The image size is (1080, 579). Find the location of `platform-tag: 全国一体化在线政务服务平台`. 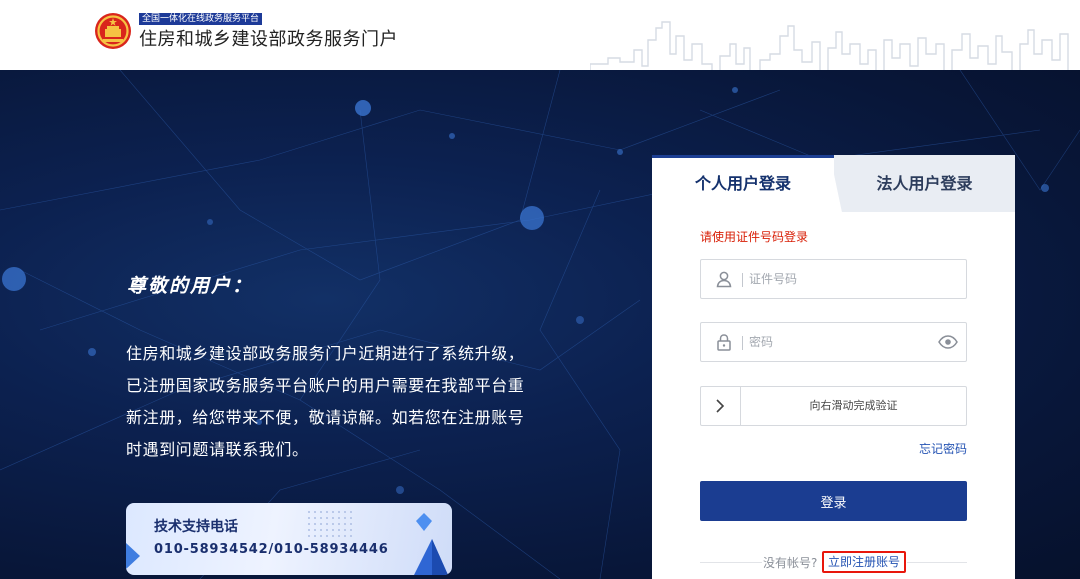

platform-tag: 全国一体化在线政务服务平台 is located at coordinates (201, 19).